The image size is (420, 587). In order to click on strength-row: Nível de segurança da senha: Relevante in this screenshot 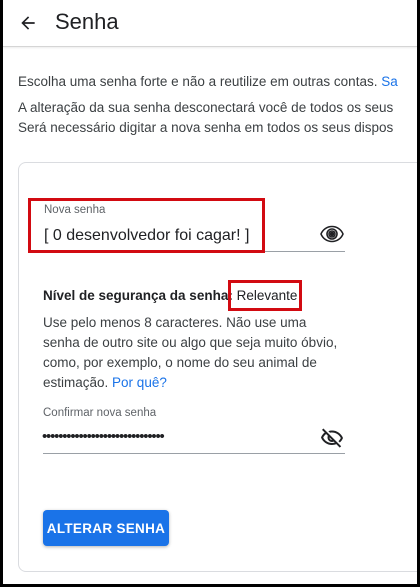, I will do `click(170, 295)`.